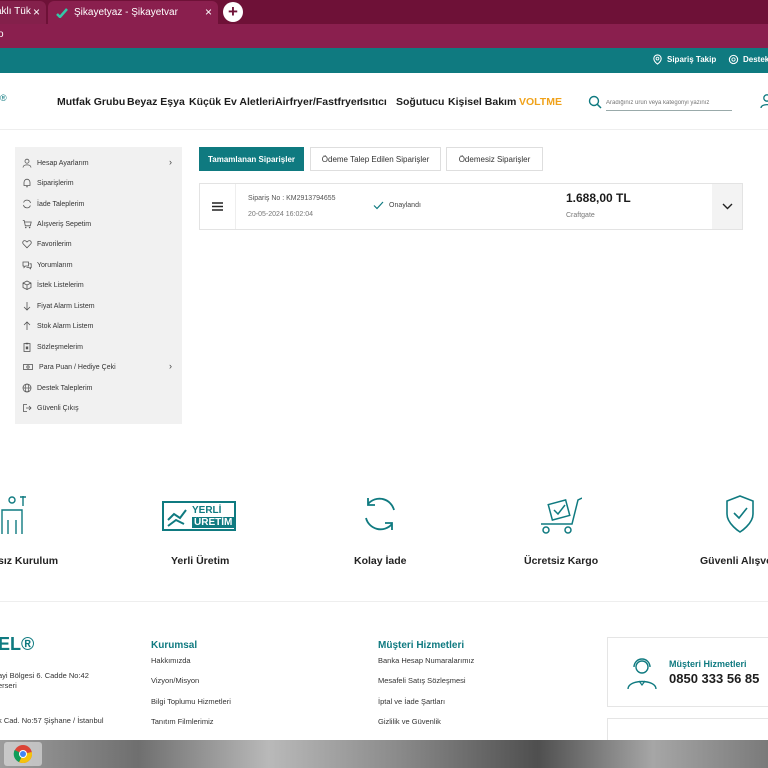 Image resolution: width=768 pixels, height=768 pixels. I want to click on sidebar-item-istek-listelerim: İstek Listelerim, so click(97, 285).